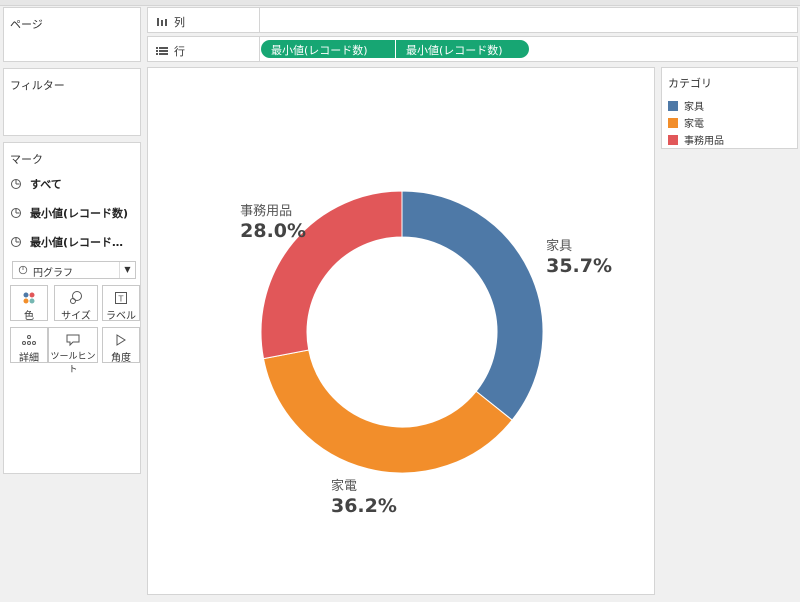 Image resolution: width=800 pixels, height=602 pixels. I want to click on marks-row-label: すべて, so click(46, 184).